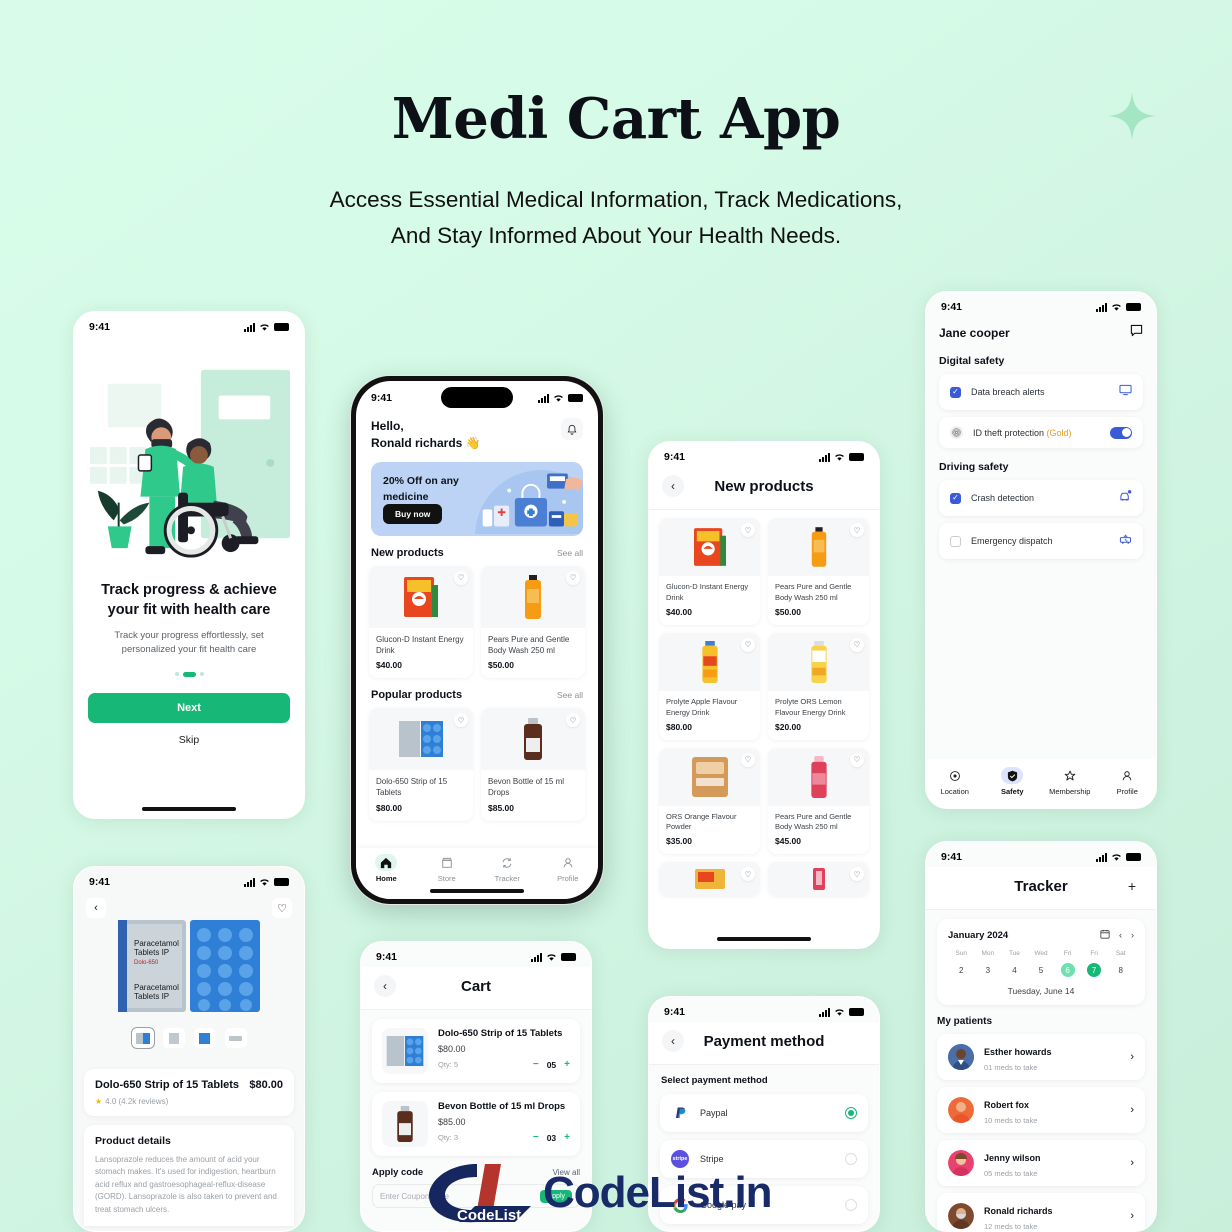 Image resolution: width=1232 pixels, height=1232 pixels. What do you see at coordinates (764, 1113) in the screenshot?
I see `payment-option-paypal: Paypal` at bounding box center [764, 1113].